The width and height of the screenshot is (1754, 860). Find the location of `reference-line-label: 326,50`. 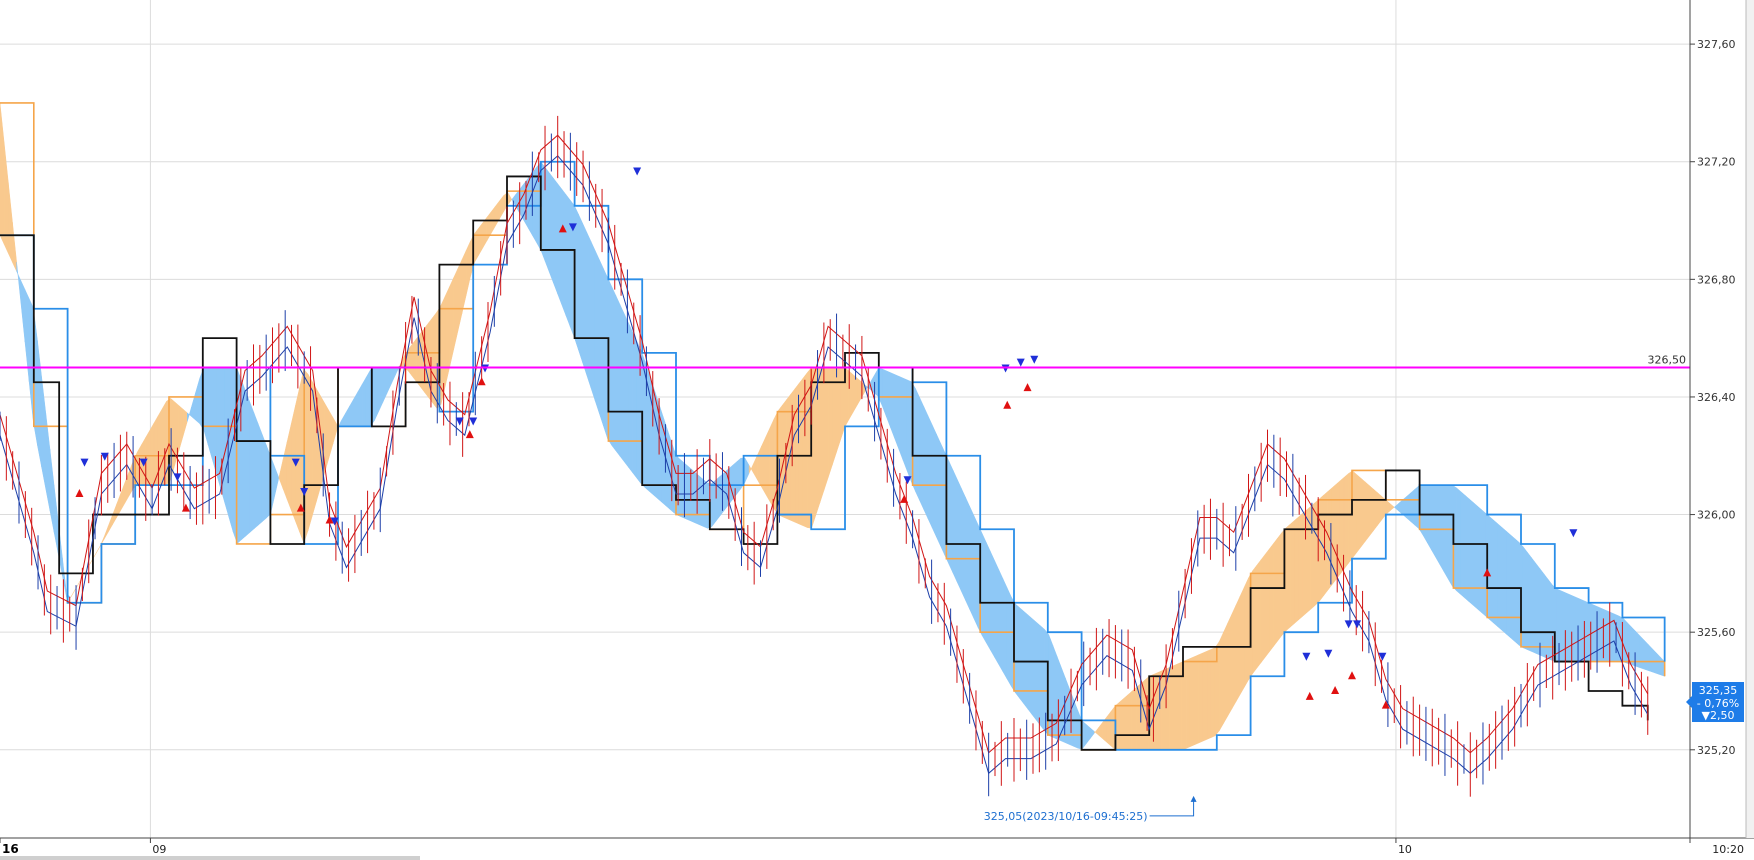

reference-line-label: 326,50 is located at coordinates (1667, 360).